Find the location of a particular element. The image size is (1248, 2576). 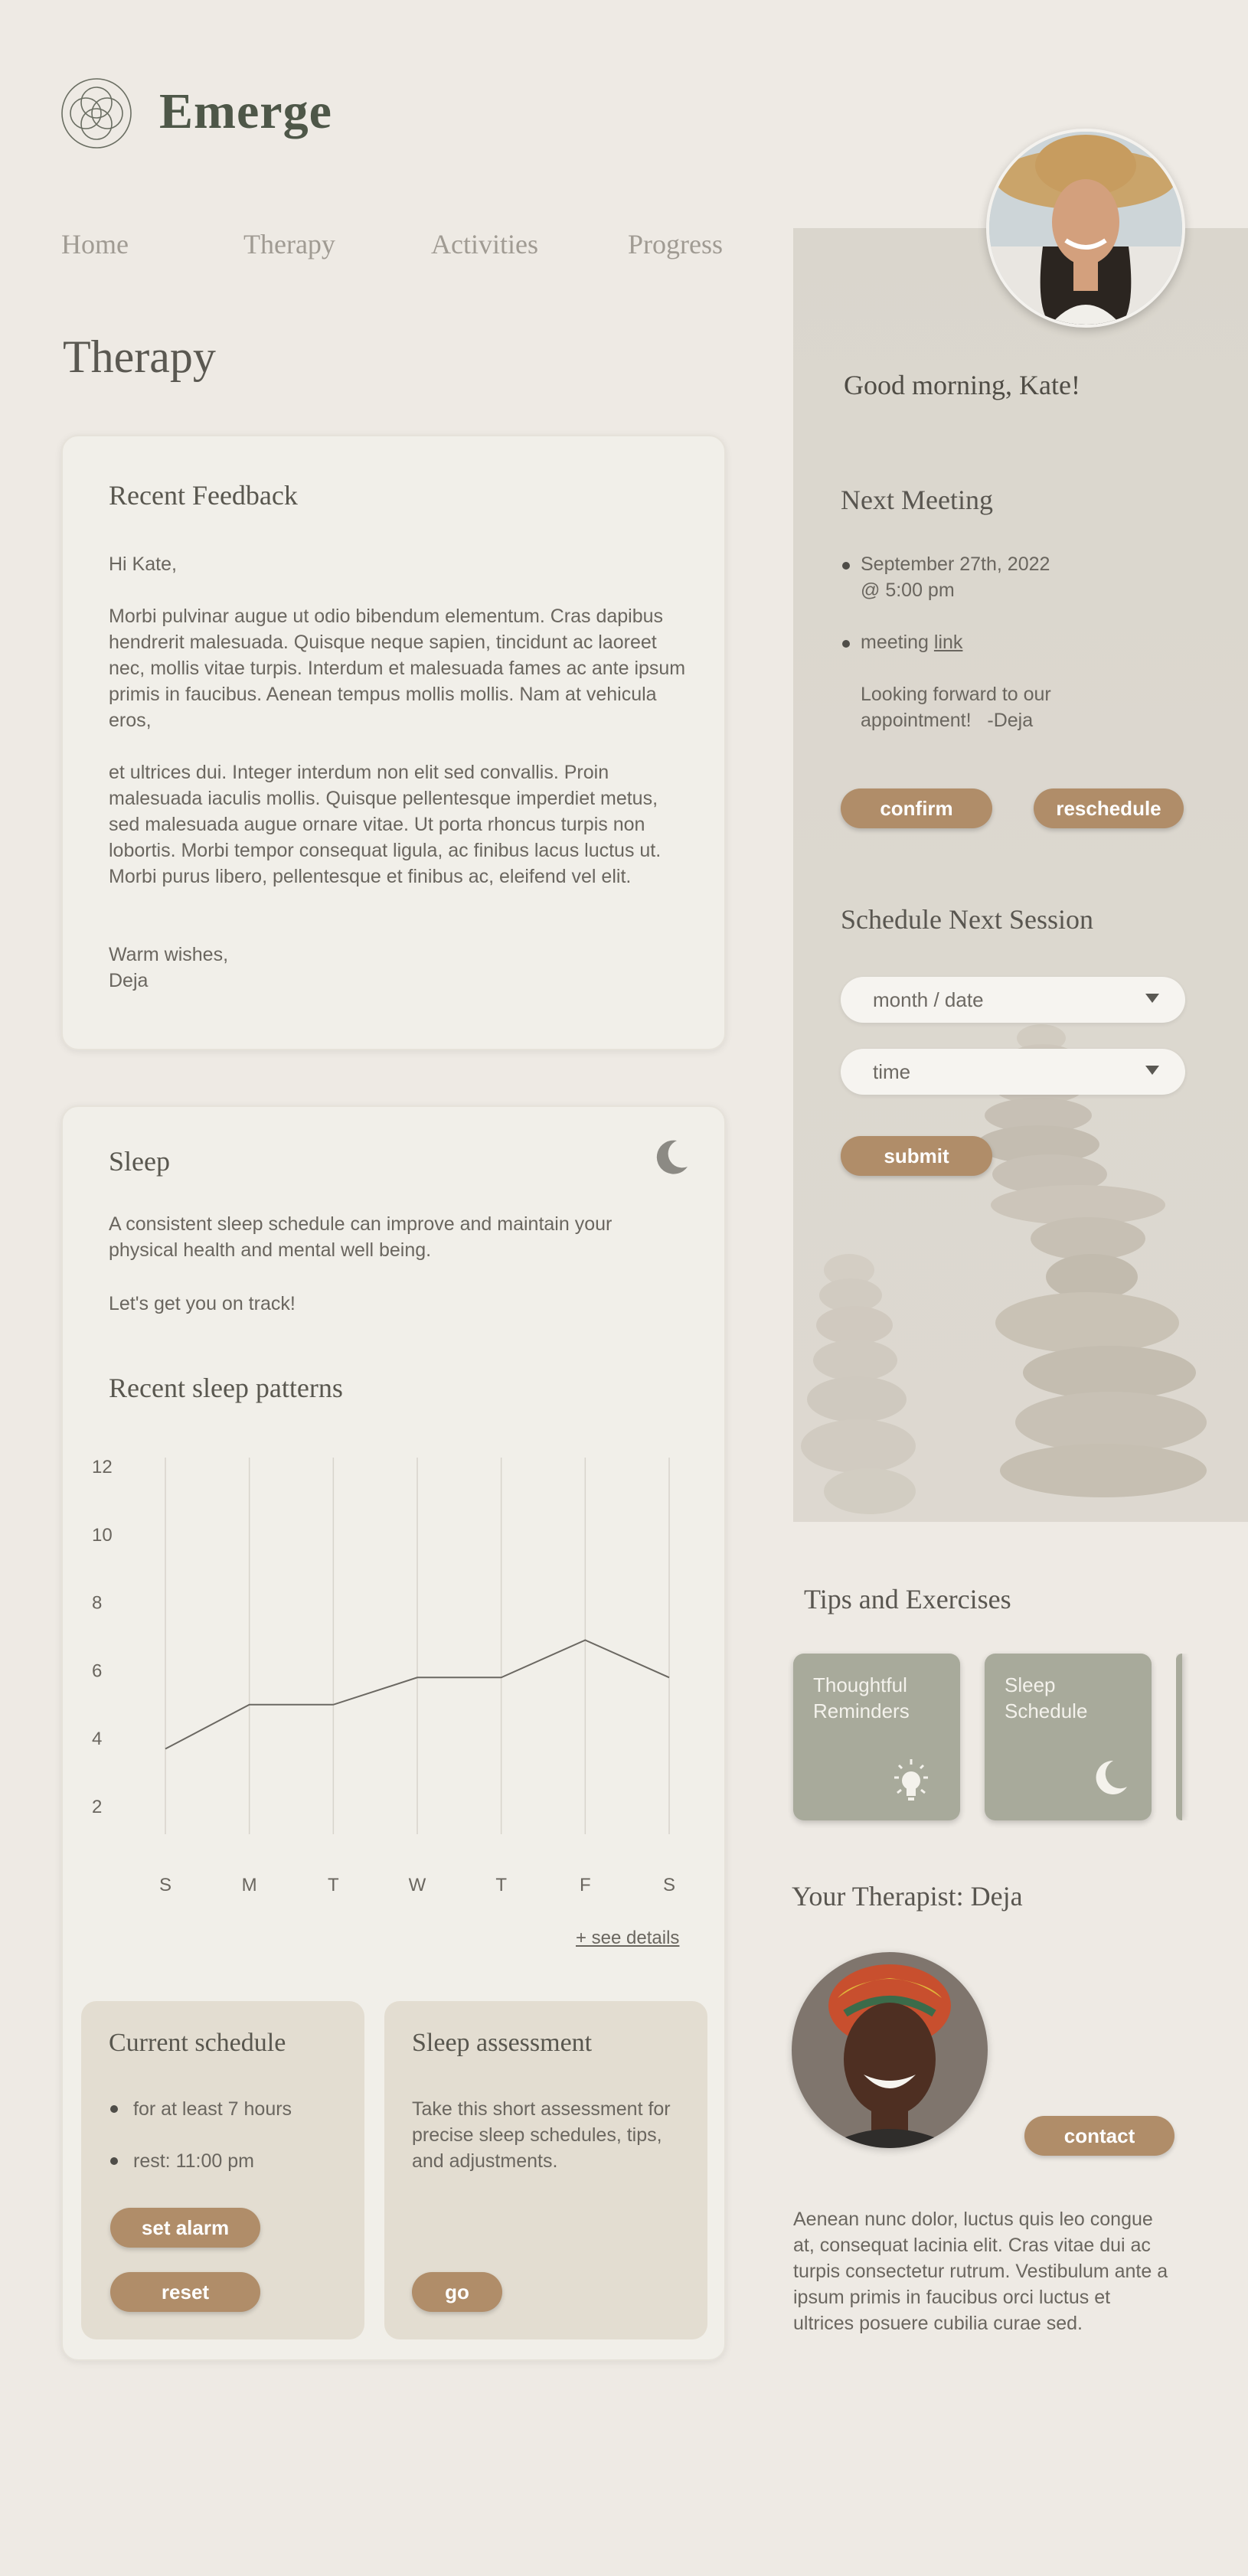

user-portrait is located at coordinates (1085, 228).